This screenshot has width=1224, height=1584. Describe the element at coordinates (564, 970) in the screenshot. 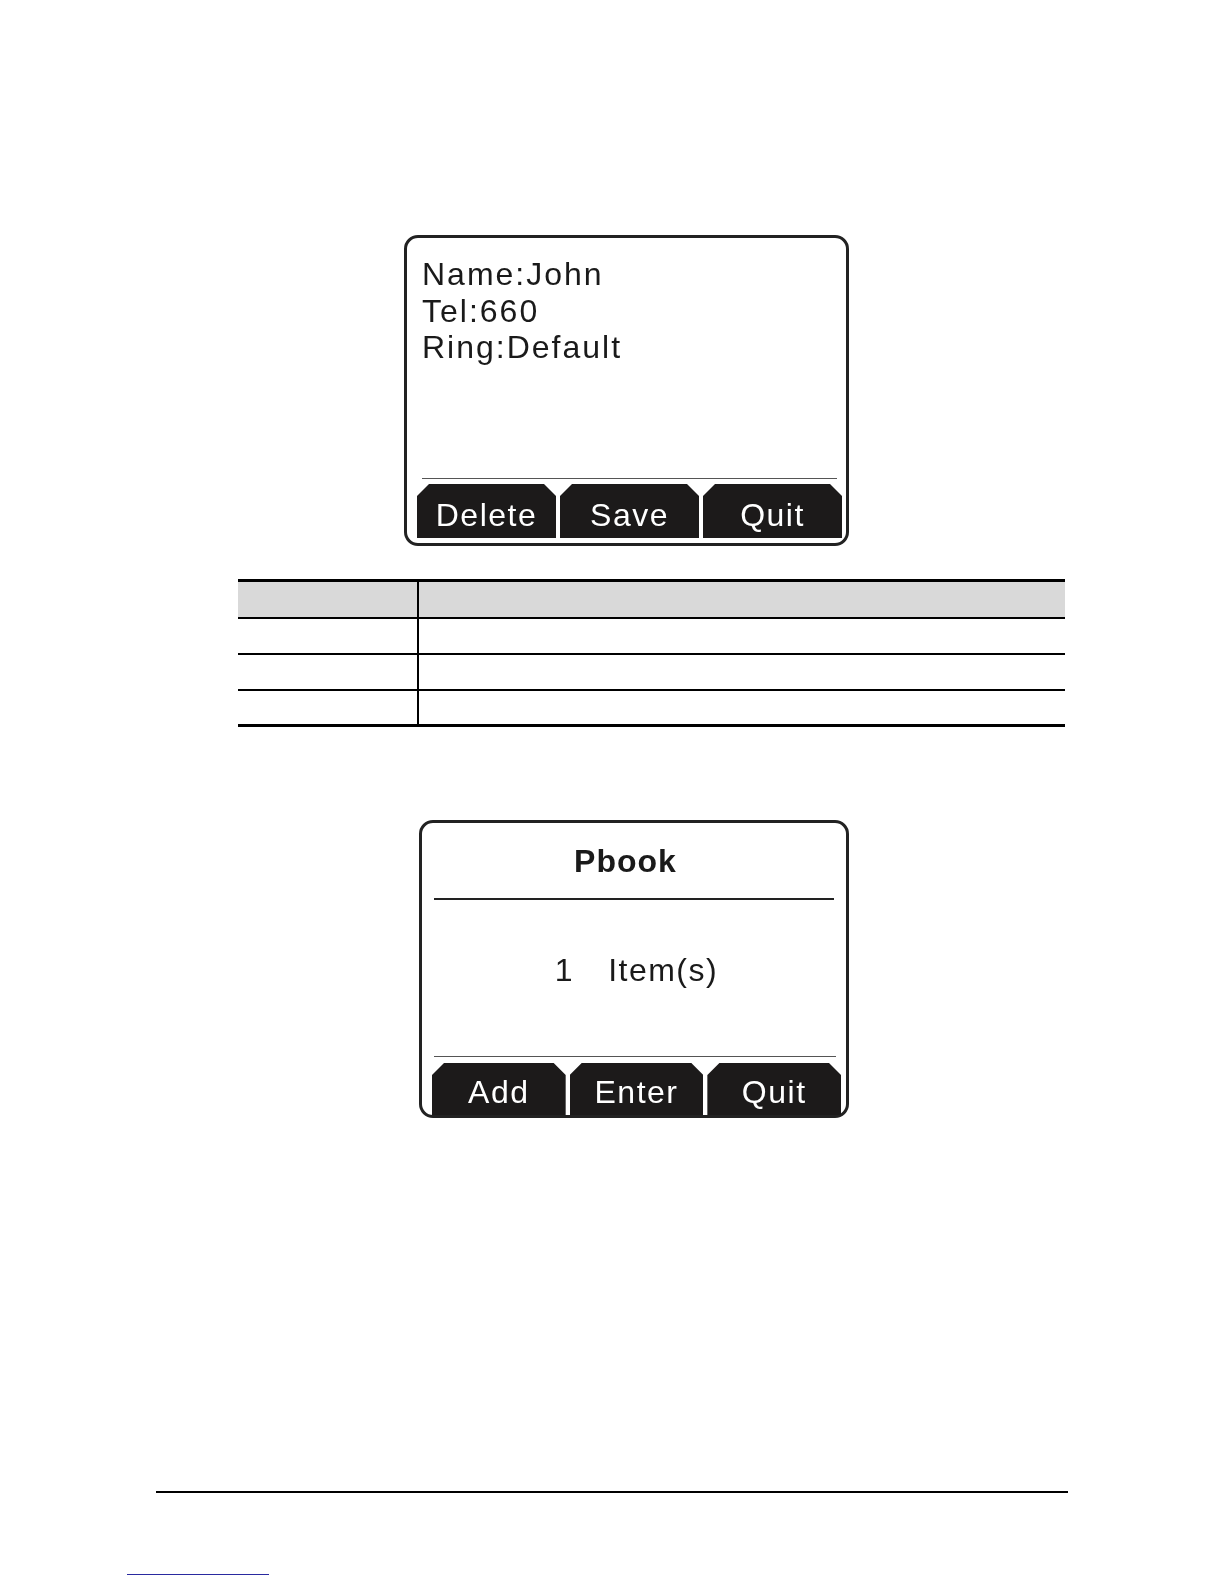

I see `item-count: 1` at that location.